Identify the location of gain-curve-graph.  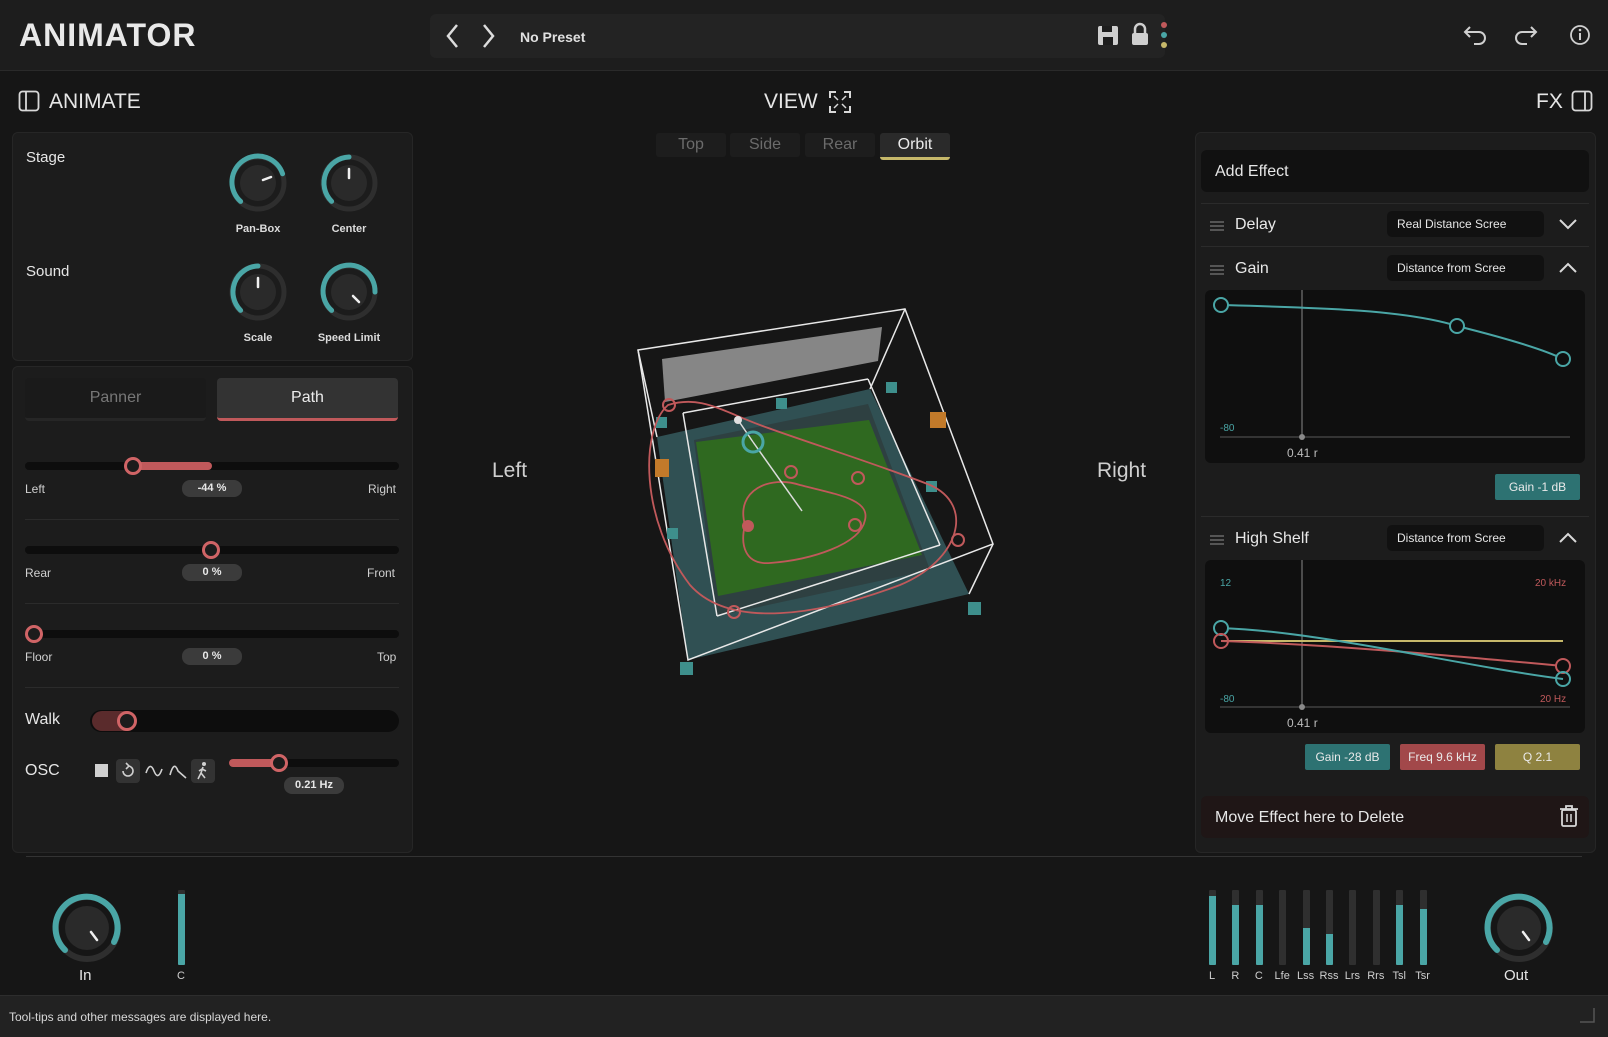
(1395, 376).